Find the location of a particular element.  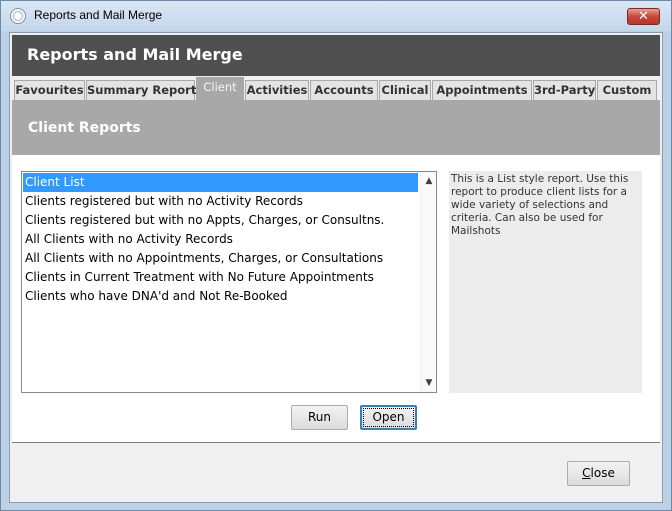

header-bar: Reports and Mail Merge is located at coordinates (336, 55).